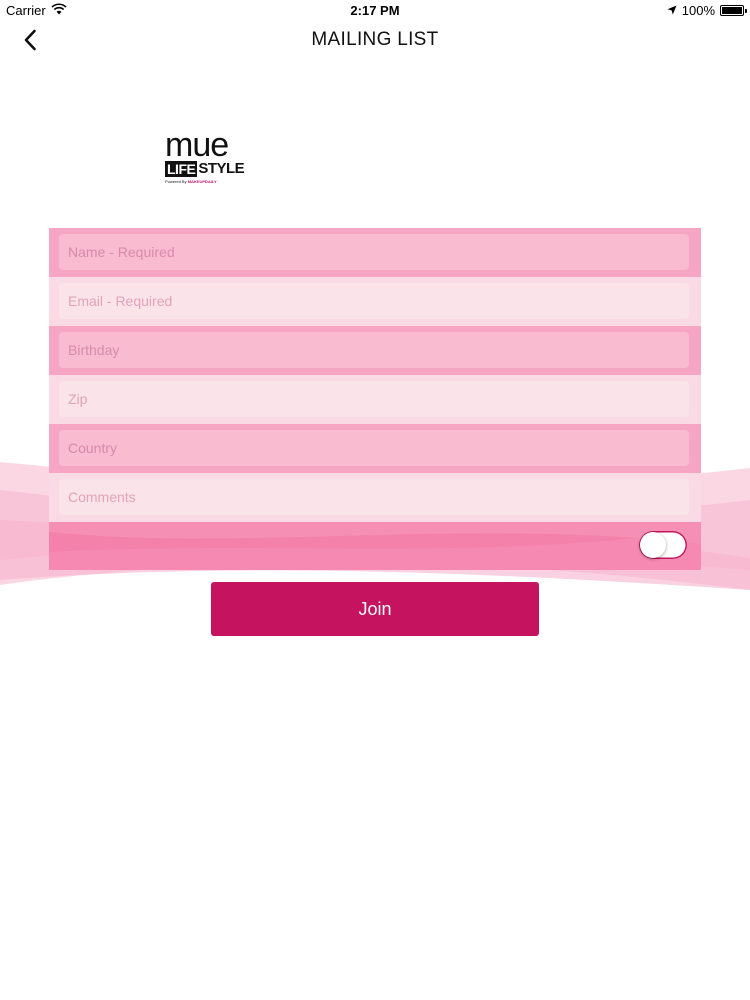 This screenshot has height=1000, width=750. I want to click on battery-level, so click(732, 10).